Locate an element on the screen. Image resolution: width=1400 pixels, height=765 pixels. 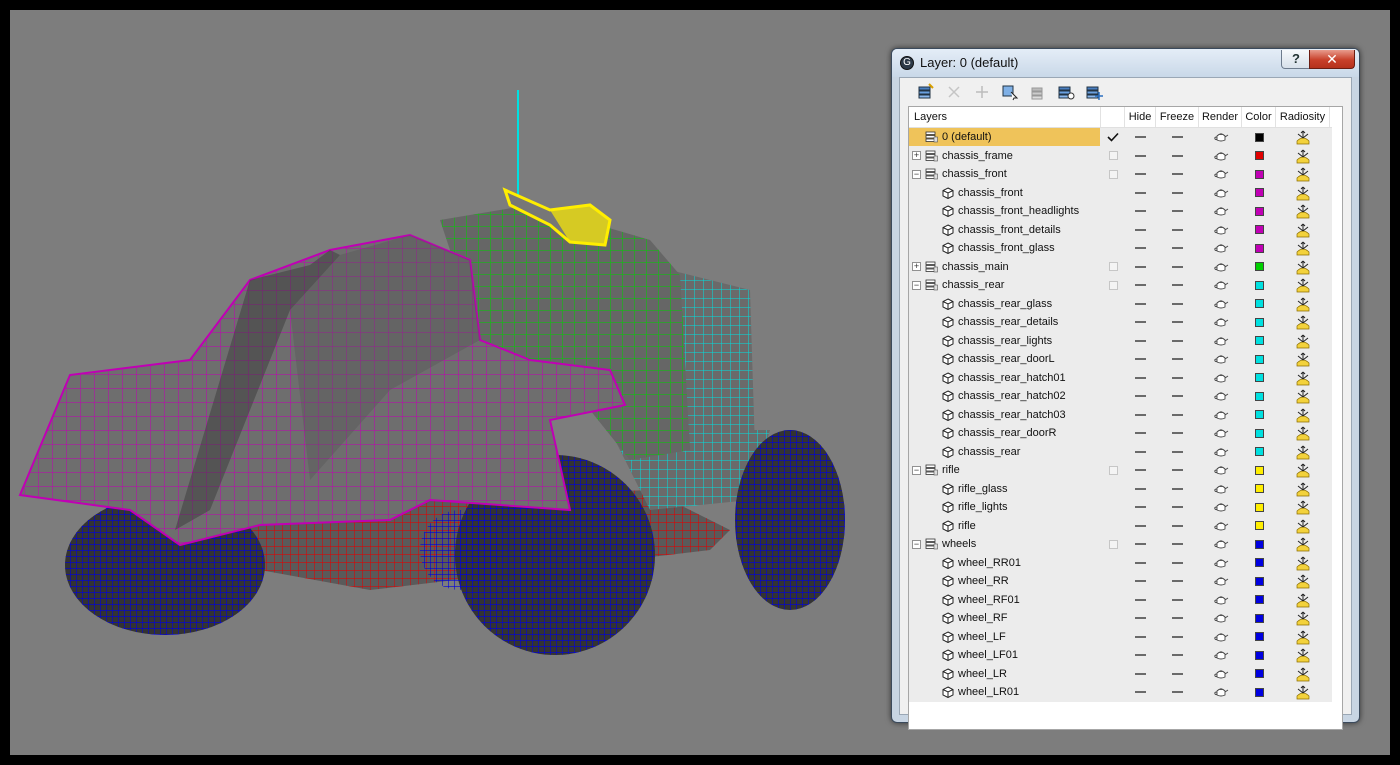
row-name-cell: rifle is located at coordinates (1004, 526).